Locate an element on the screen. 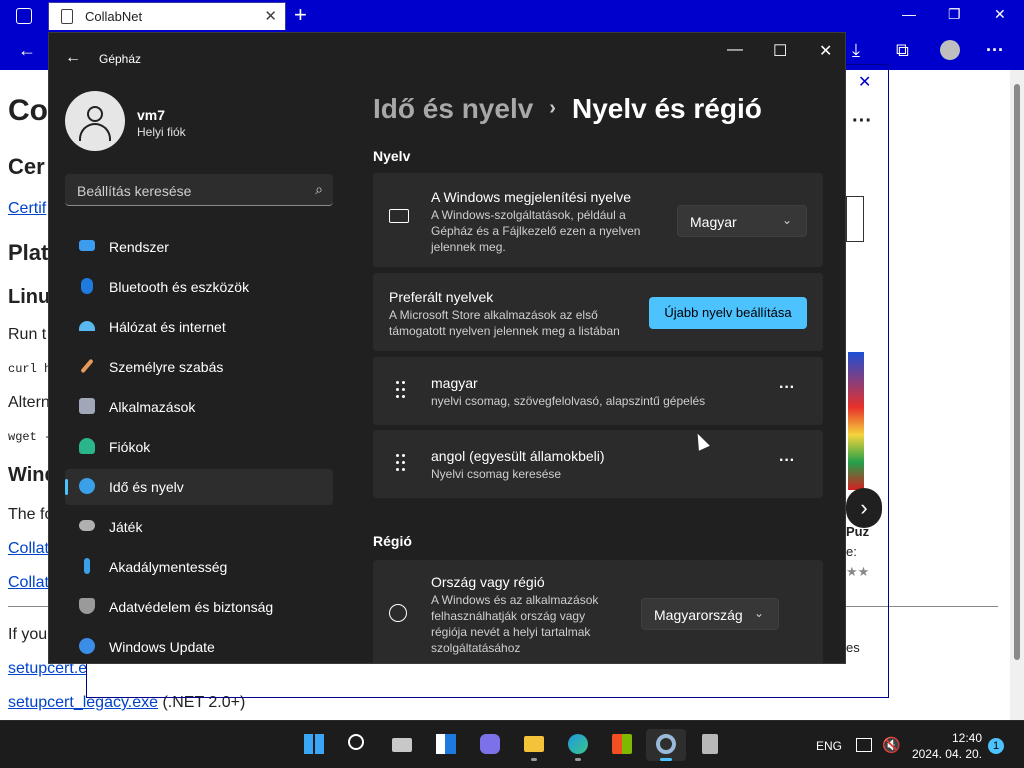 The image size is (1024, 768). store-button is located at coordinates (622, 745).